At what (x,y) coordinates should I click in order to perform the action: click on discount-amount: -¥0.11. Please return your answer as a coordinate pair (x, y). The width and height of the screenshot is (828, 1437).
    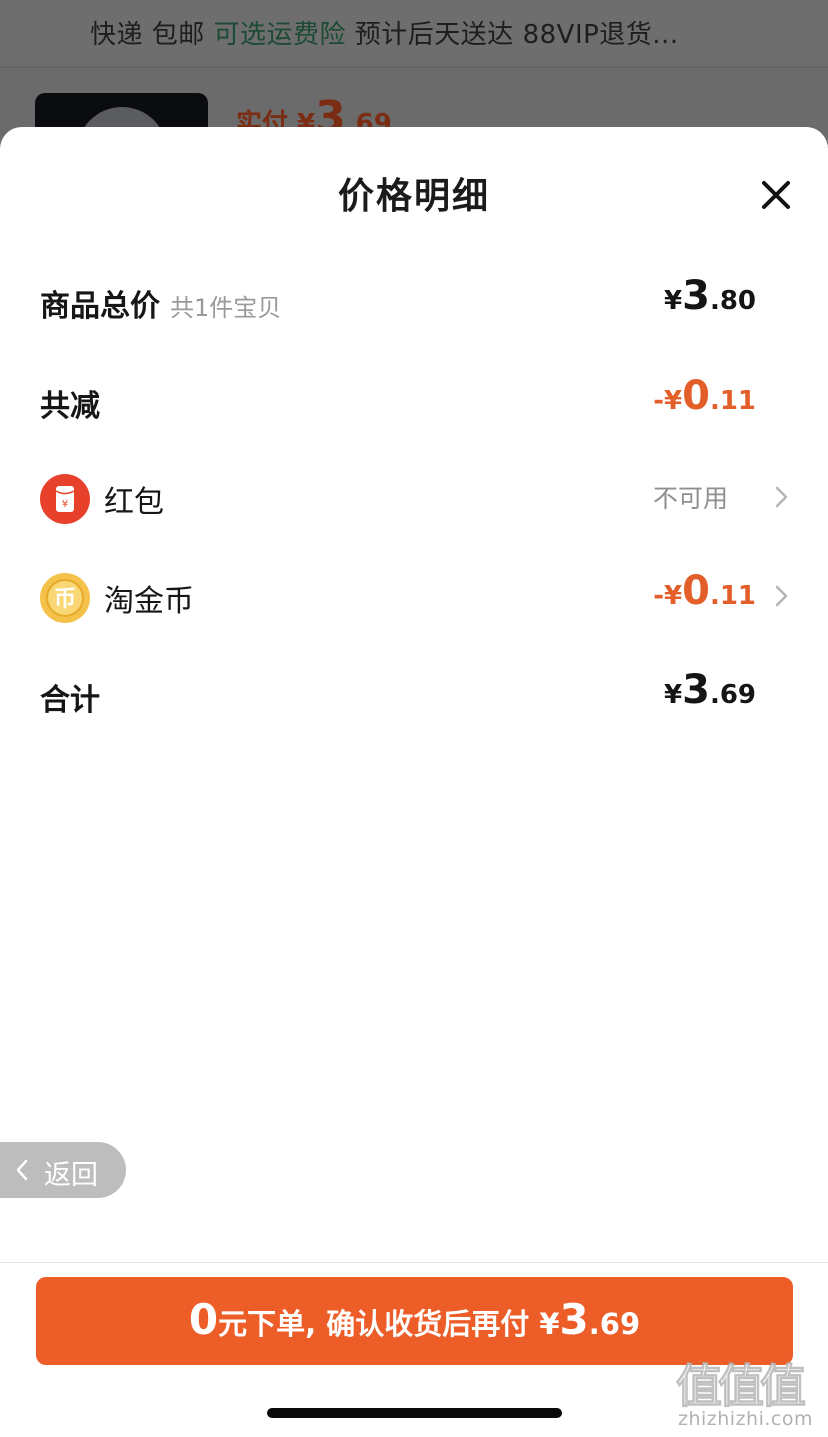
    Looking at the image, I should click on (704, 396).